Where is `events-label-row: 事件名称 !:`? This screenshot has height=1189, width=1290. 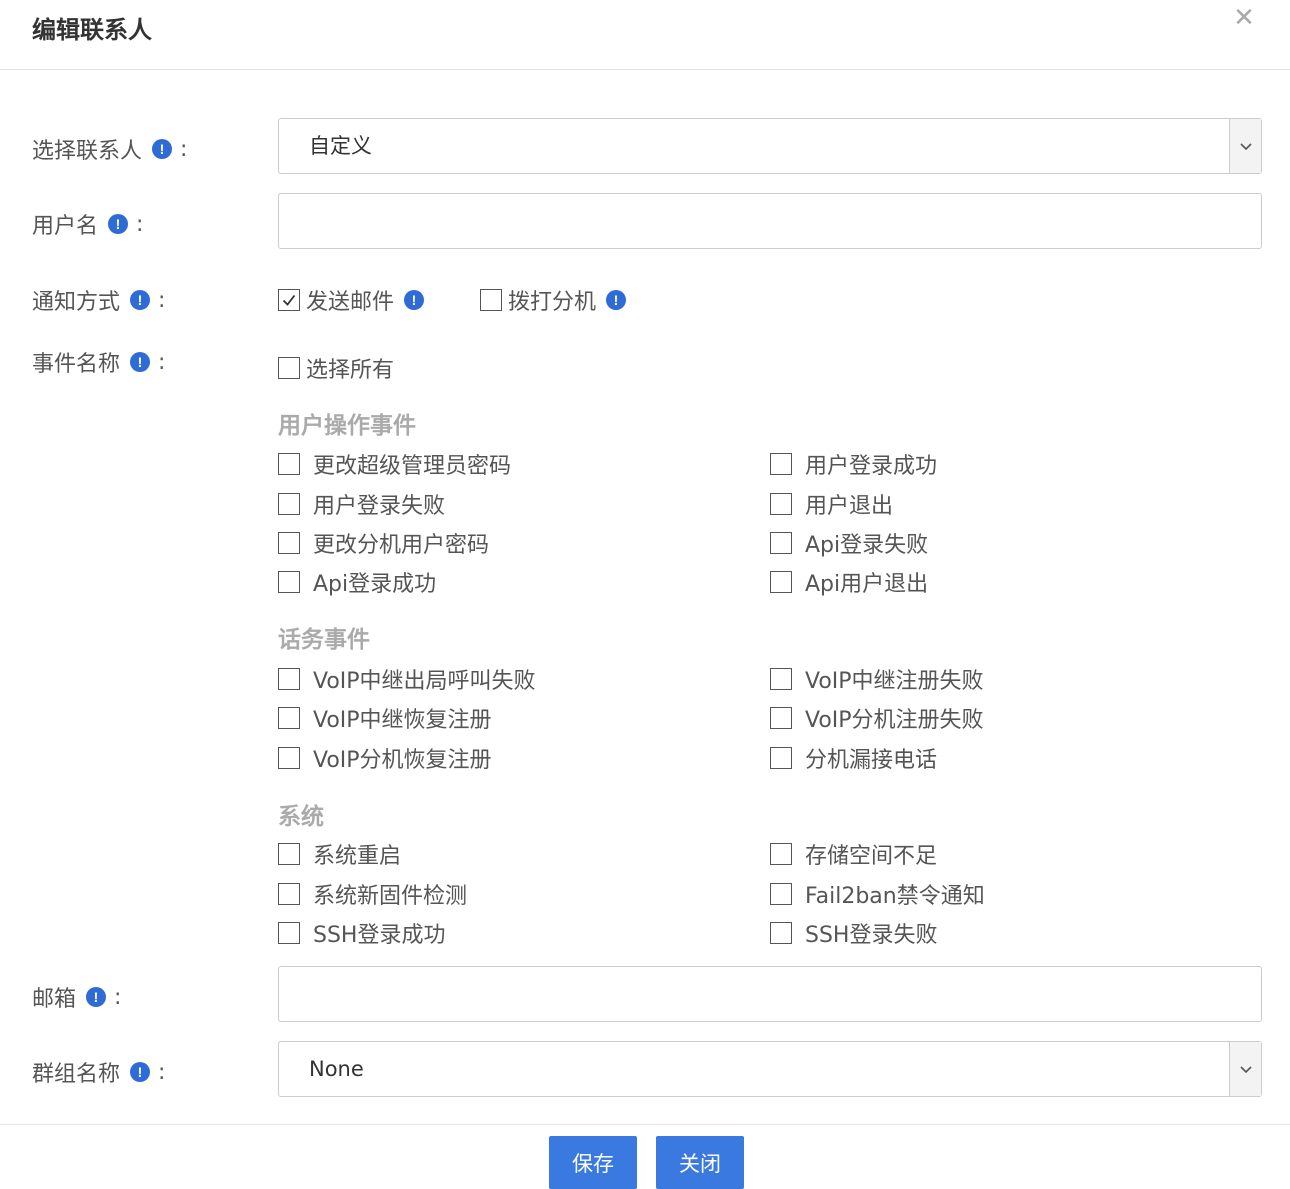 events-label-row: 事件名称 !: is located at coordinates (98, 362).